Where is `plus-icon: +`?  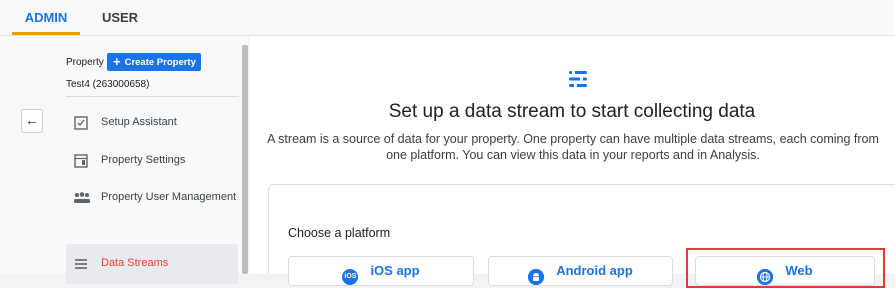
plus-icon: + is located at coordinates (117, 61).